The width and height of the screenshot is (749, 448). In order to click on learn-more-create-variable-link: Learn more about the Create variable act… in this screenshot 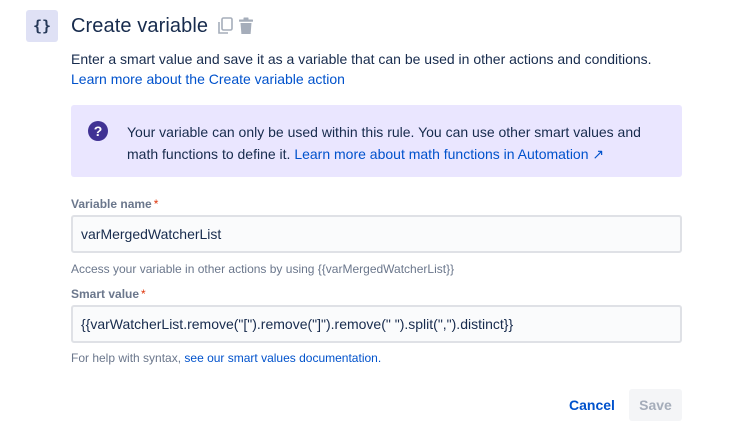, I will do `click(208, 79)`.